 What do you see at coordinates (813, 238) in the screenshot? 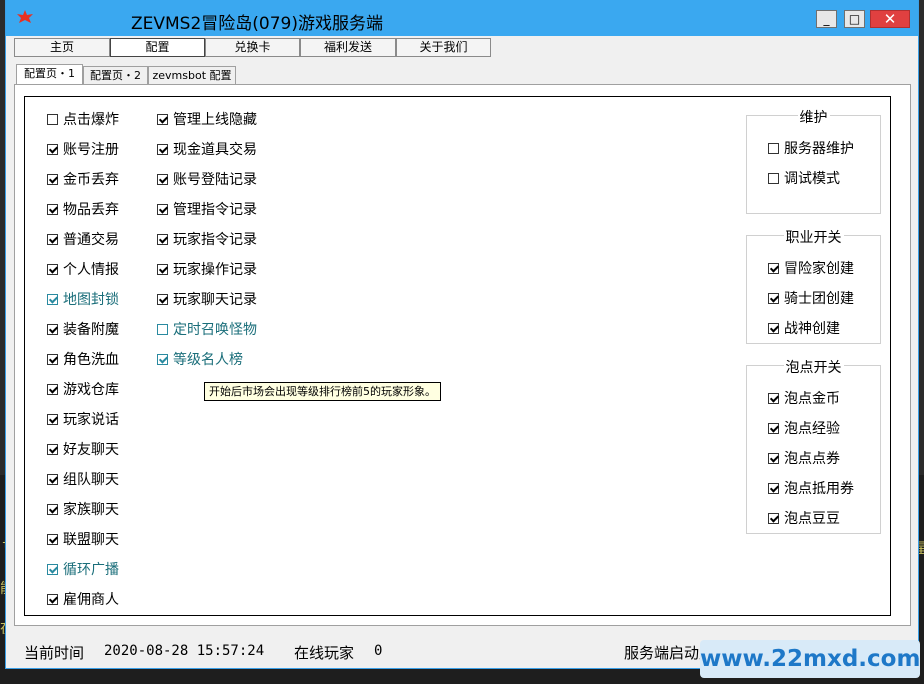
I see `group-title: 职业开关` at bounding box center [813, 238].